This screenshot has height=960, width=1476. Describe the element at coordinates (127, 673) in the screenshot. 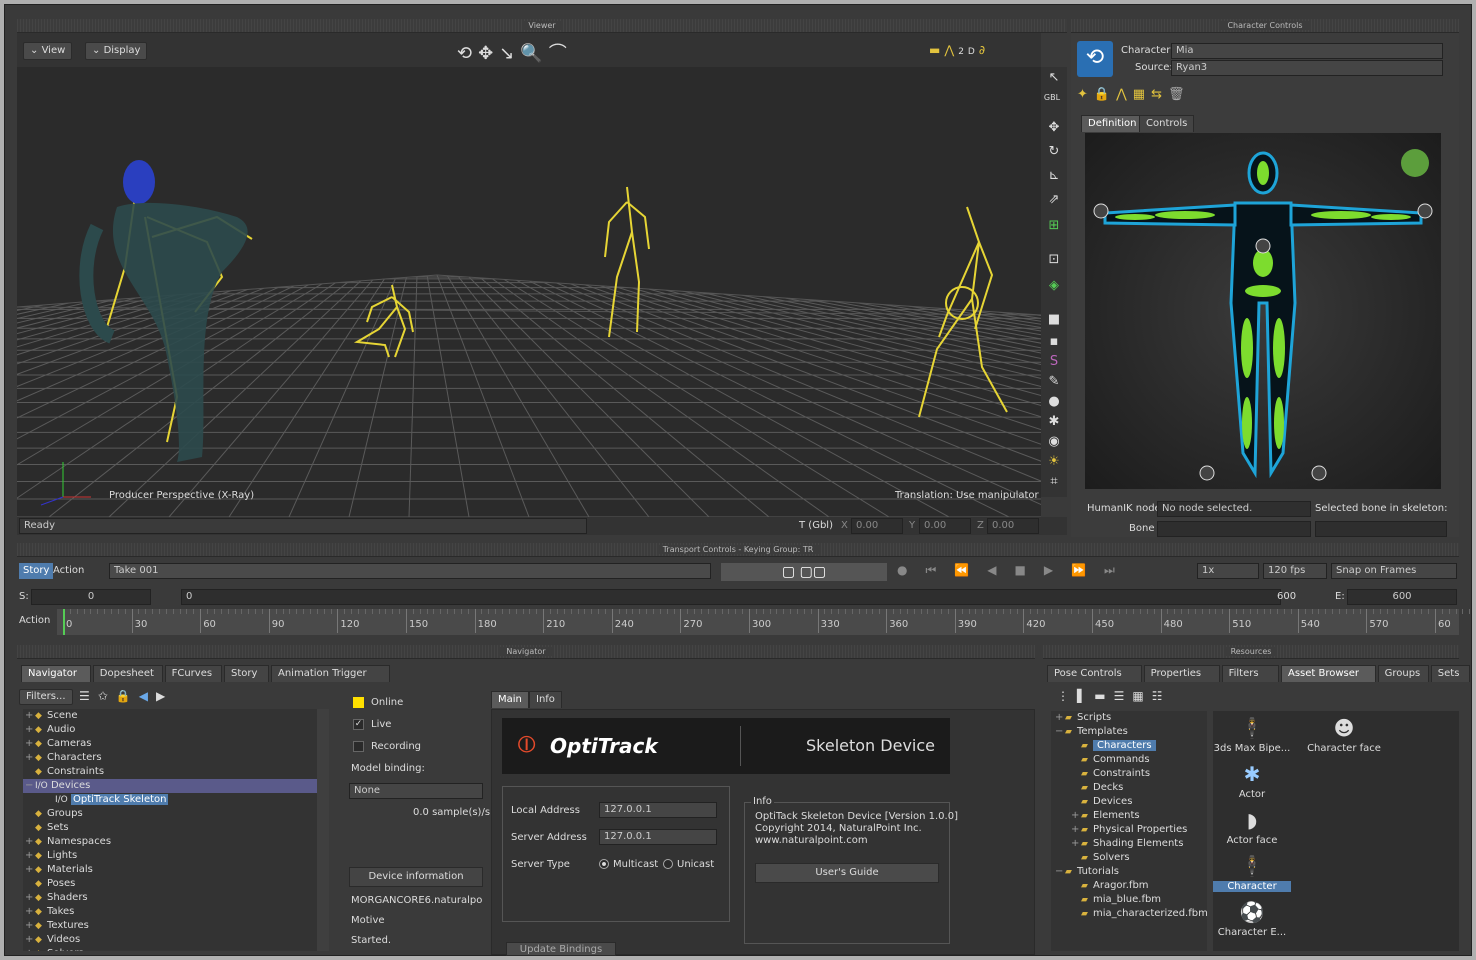

I see `tab-dopesheet: Dopesheet` at that location.